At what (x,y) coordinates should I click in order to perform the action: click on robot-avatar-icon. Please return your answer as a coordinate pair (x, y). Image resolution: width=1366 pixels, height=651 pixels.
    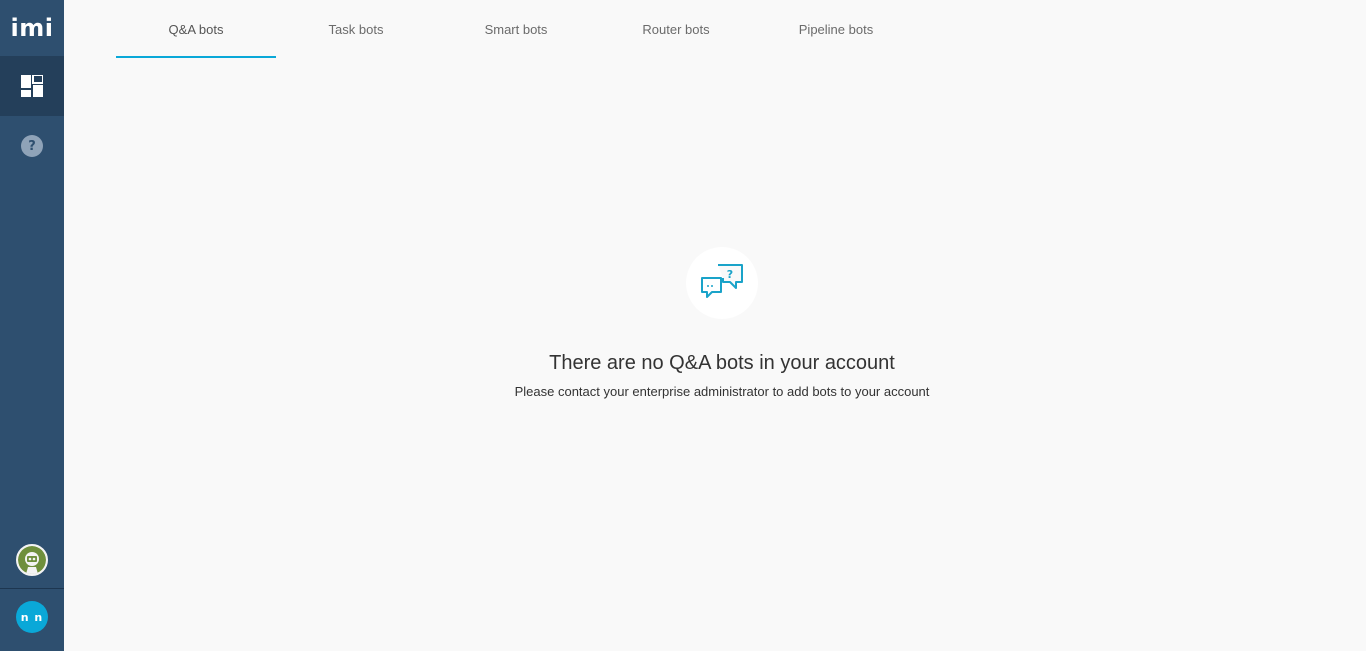
    Looking at the image, I should click on (32, 560).